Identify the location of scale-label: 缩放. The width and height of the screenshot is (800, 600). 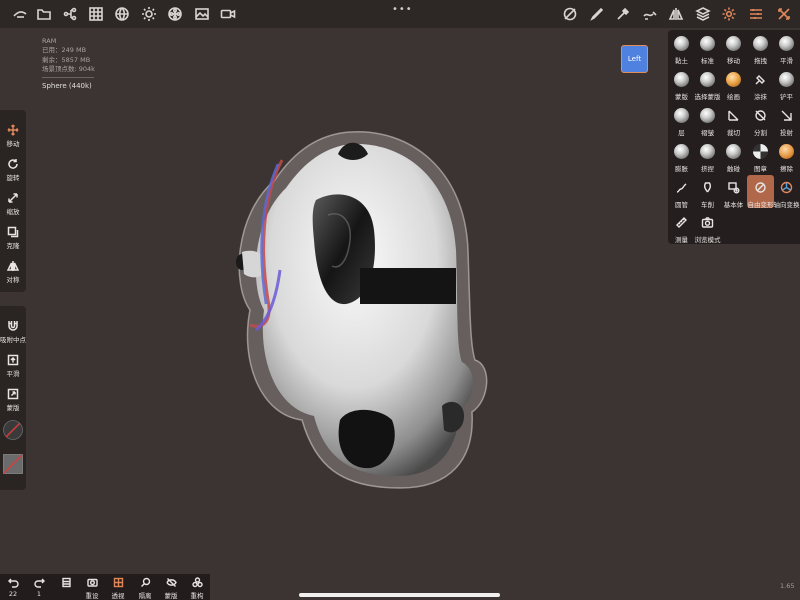
(13, 212).